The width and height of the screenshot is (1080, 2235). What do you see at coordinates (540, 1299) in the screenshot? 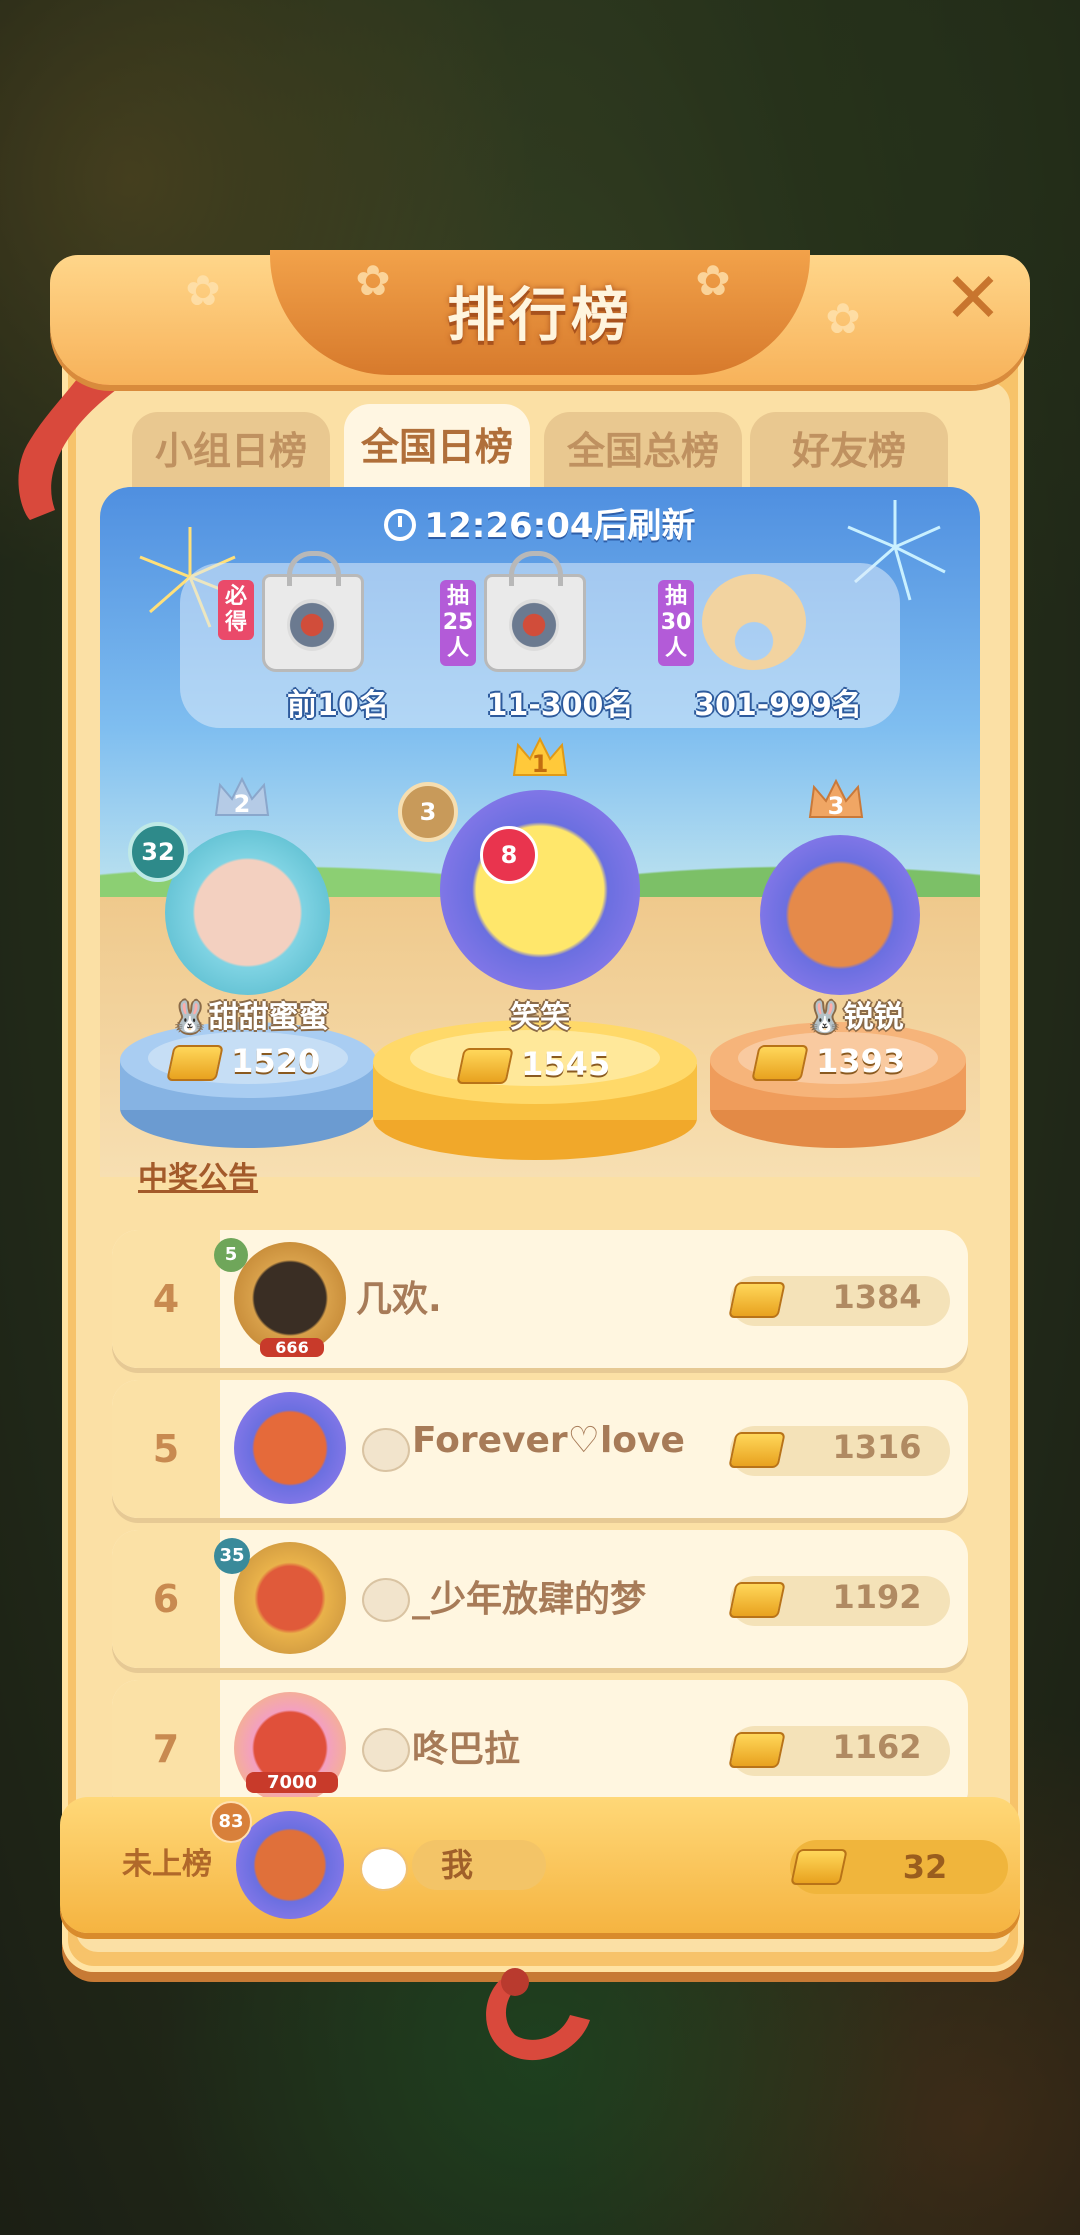
I see `list-item: 4 5 666 几欢. 1384` at bounding box center [540, 1299].